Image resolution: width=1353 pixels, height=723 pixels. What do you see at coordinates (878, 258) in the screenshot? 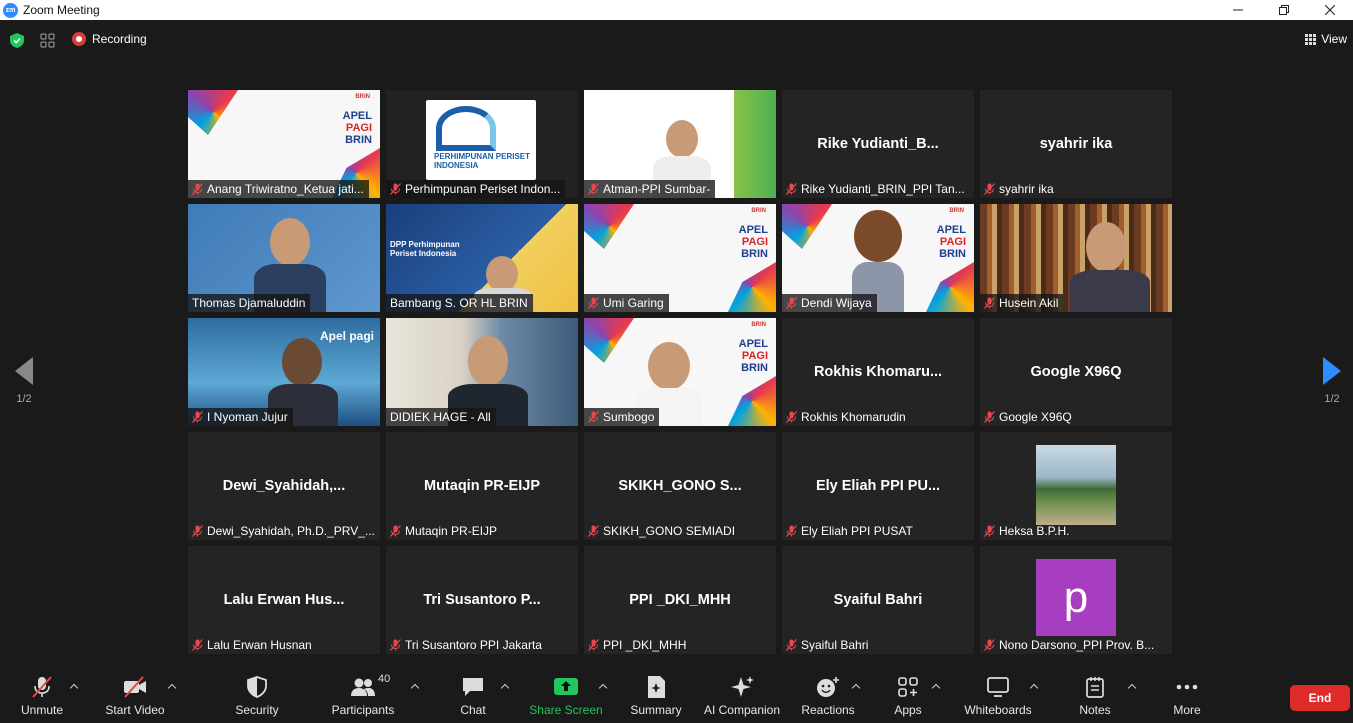
I see `participant-tile: BRIN APEL PAGI BRIN Dendi Wijaya` at bounding box center [878, 258].